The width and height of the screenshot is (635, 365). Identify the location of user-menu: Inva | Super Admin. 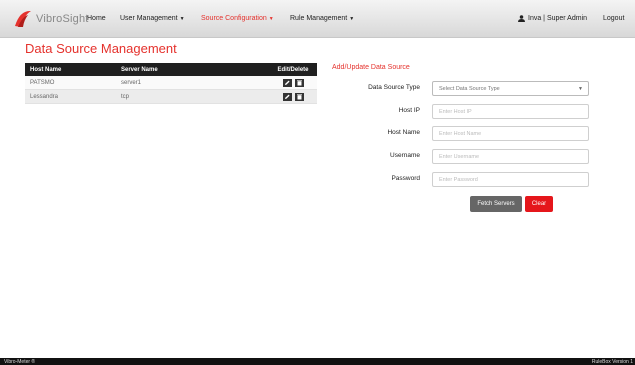
(552, 18).